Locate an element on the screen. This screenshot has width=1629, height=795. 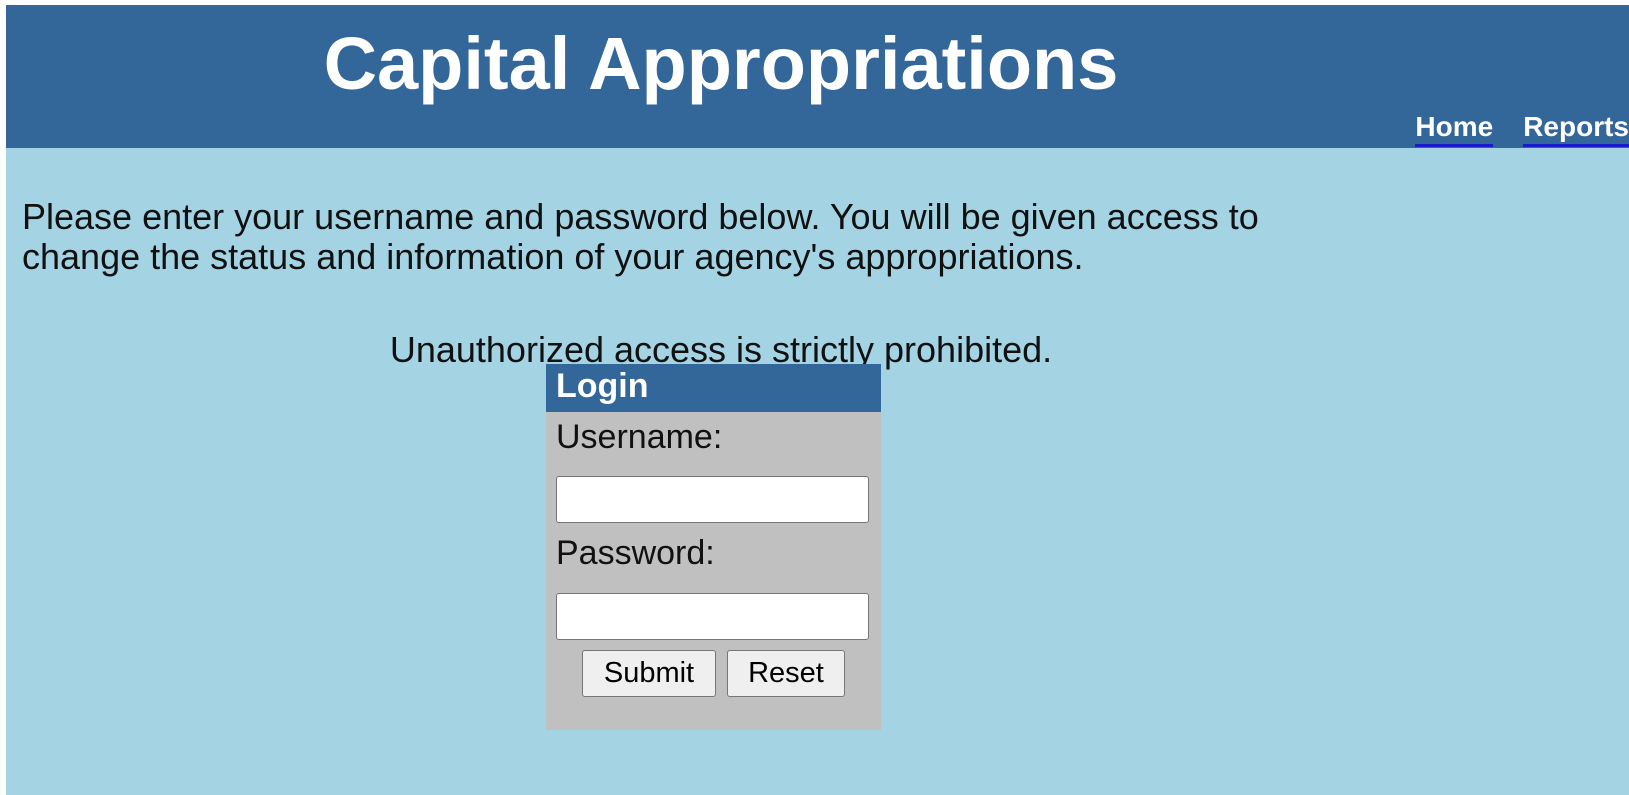
username-input is located at coordinates (712, 499).